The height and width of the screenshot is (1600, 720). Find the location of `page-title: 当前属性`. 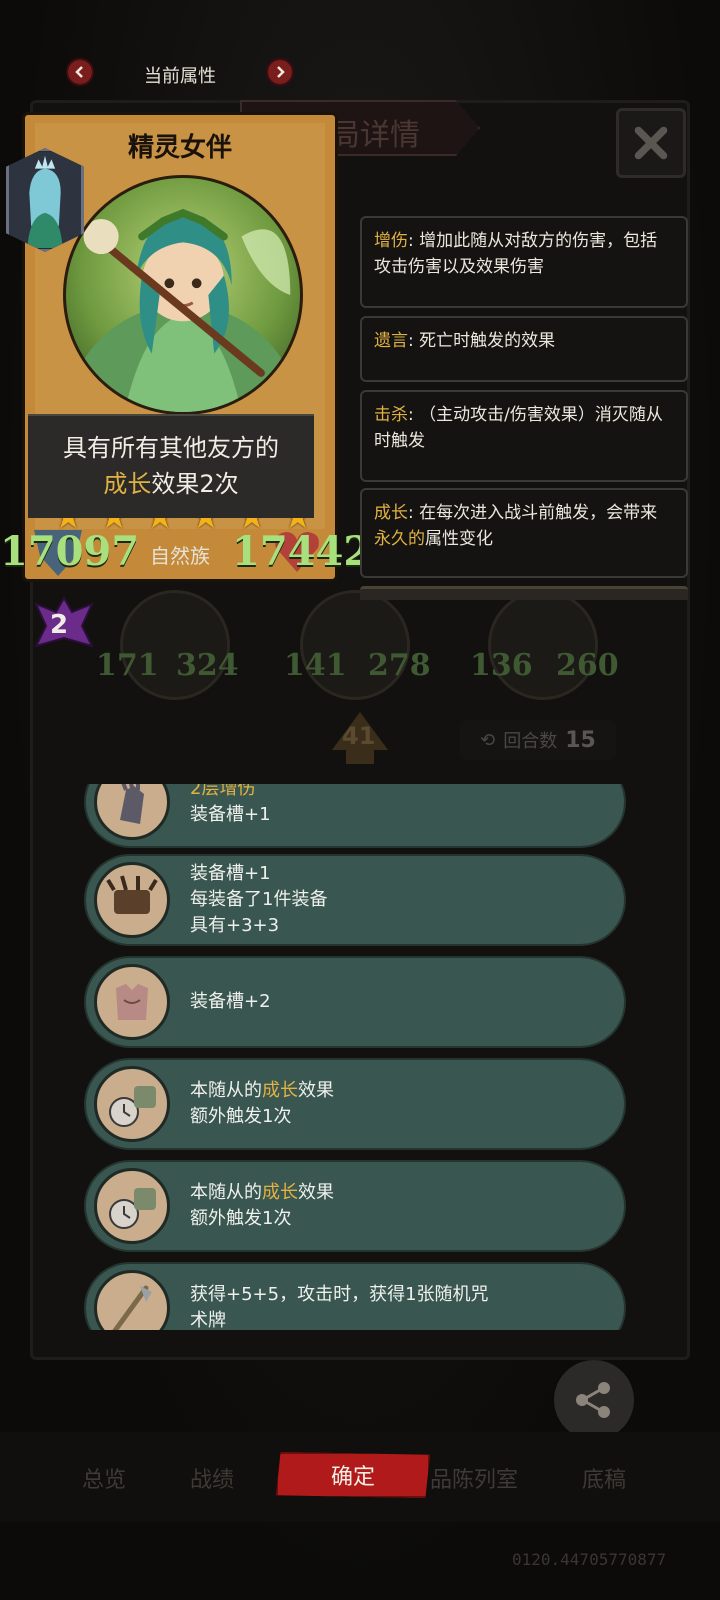

page-title: 当前属性 is located at coordinates (180, 76).